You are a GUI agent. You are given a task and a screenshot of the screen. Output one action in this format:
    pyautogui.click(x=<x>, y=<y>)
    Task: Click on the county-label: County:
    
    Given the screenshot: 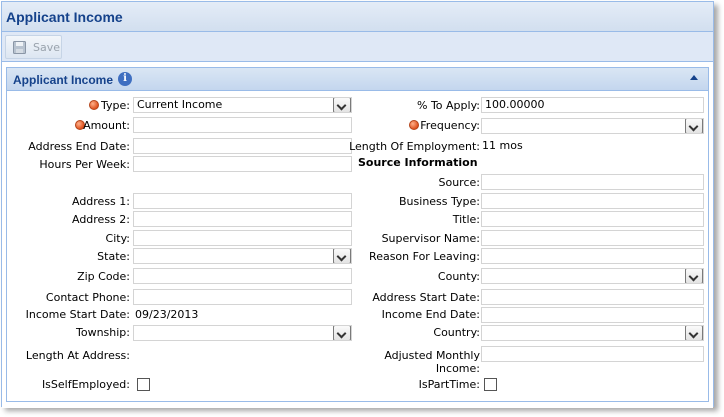 What is the action you would take?
    pyautogui.click(x=458, y=276)
    